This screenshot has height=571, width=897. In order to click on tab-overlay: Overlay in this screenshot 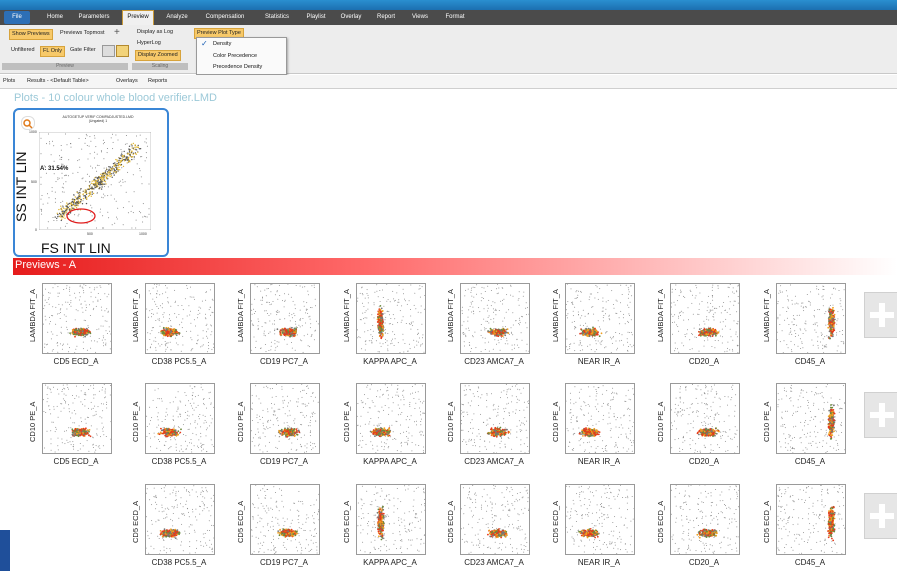, I will do `click(351, 17)`.